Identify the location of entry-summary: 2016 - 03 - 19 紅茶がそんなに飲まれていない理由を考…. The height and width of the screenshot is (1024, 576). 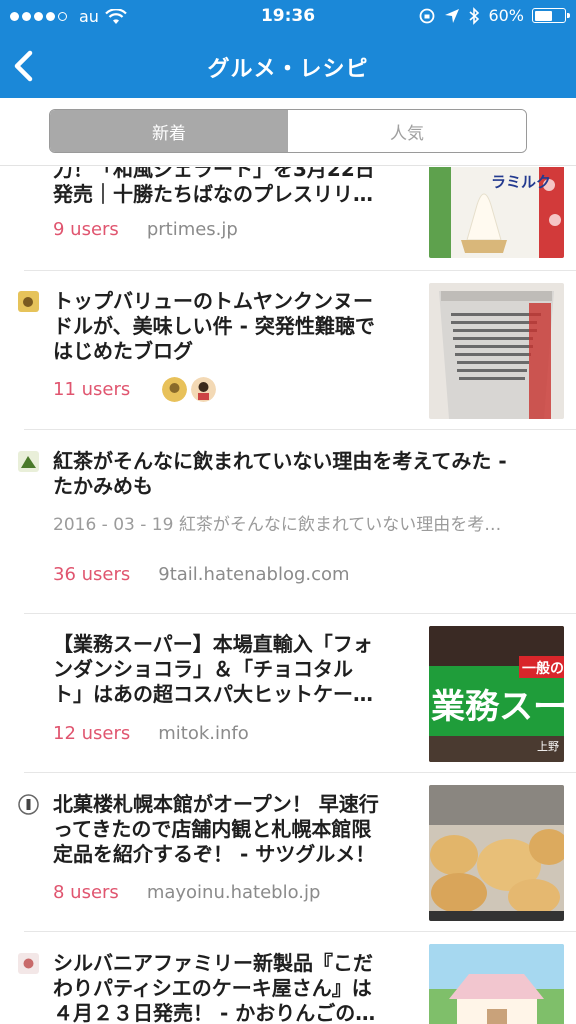
(277, 525).